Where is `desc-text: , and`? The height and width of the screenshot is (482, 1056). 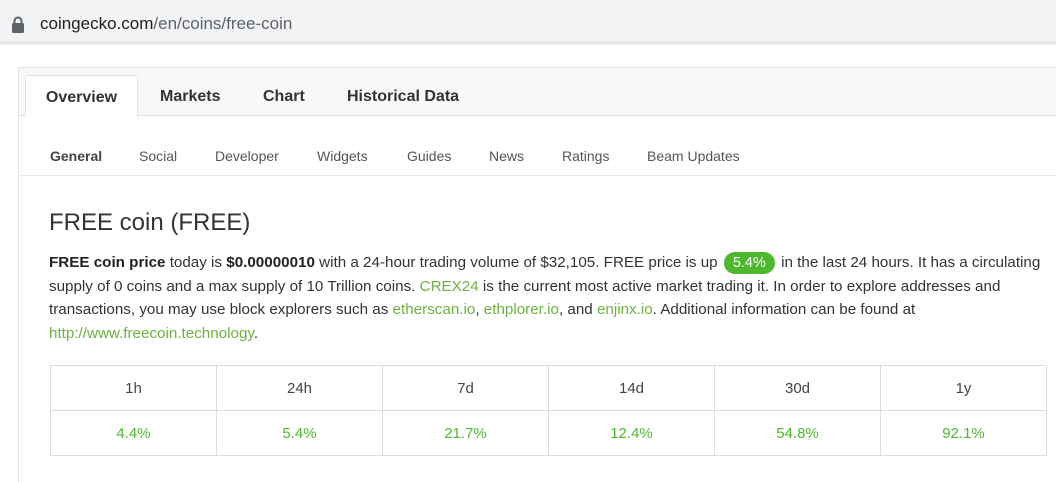
desc-text: , and is located at coordinates (577, 309).